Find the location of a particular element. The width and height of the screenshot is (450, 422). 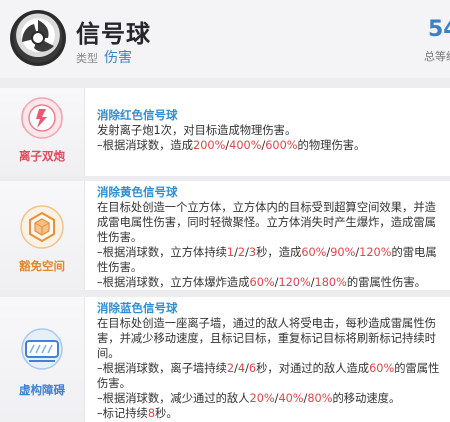

skill-name: 虚构障碍 is located at coordinates (42, 390).